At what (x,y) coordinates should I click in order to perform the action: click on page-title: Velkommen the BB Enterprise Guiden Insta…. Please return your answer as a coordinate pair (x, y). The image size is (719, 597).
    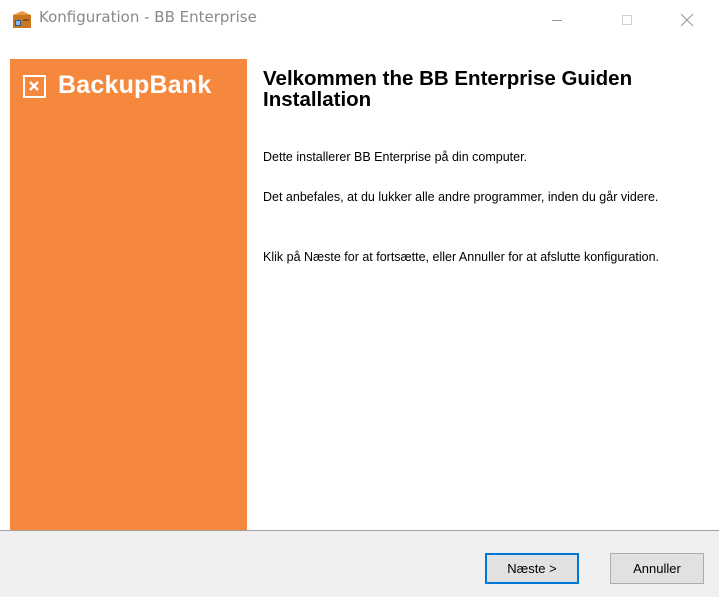
    Looking at the image, I should click on (448, 89).